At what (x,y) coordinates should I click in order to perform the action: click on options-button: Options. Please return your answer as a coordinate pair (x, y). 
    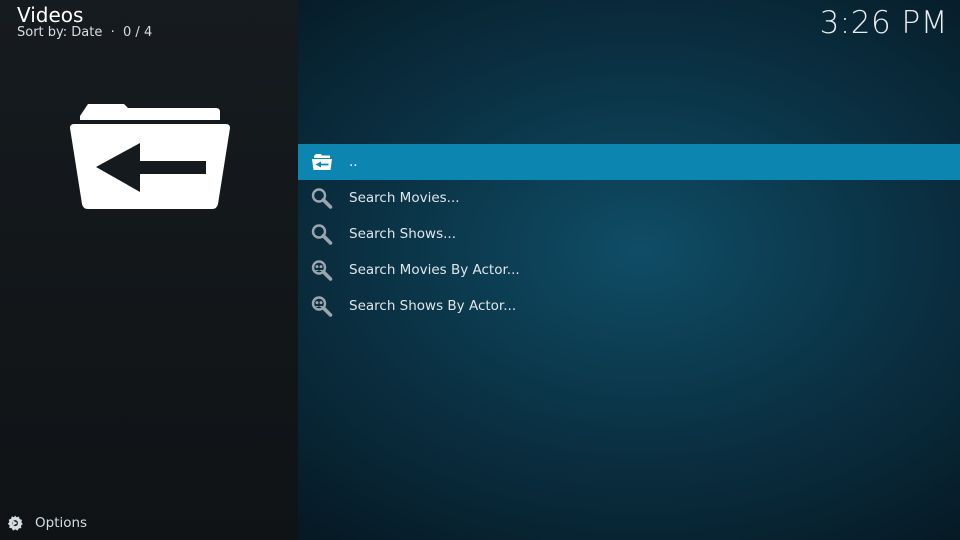
    Looking at the image, I should click on (46, 523).